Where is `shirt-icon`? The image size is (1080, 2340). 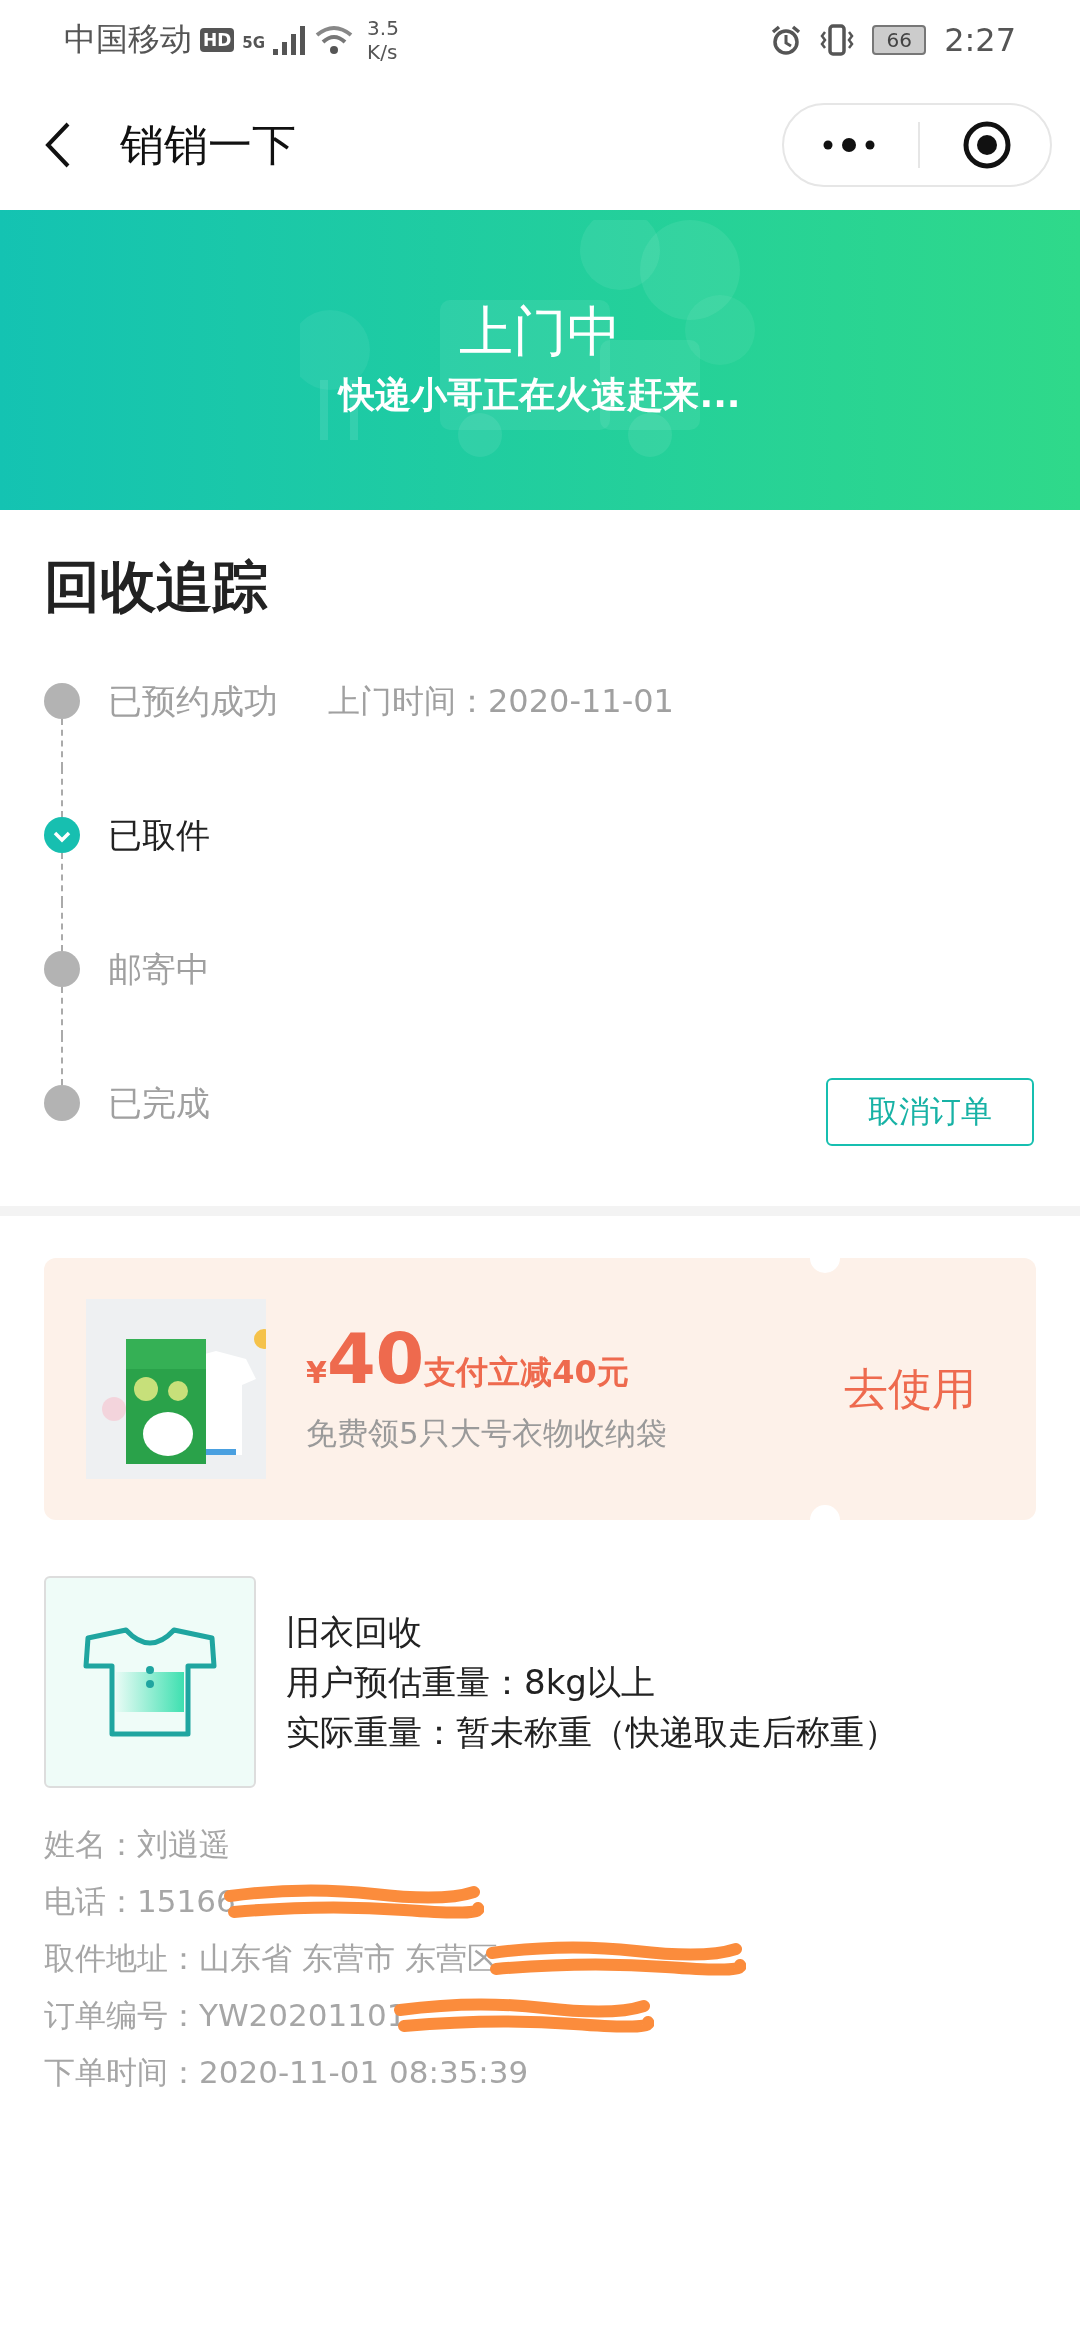 shirt-icon is located at coordinates (150, 1682).